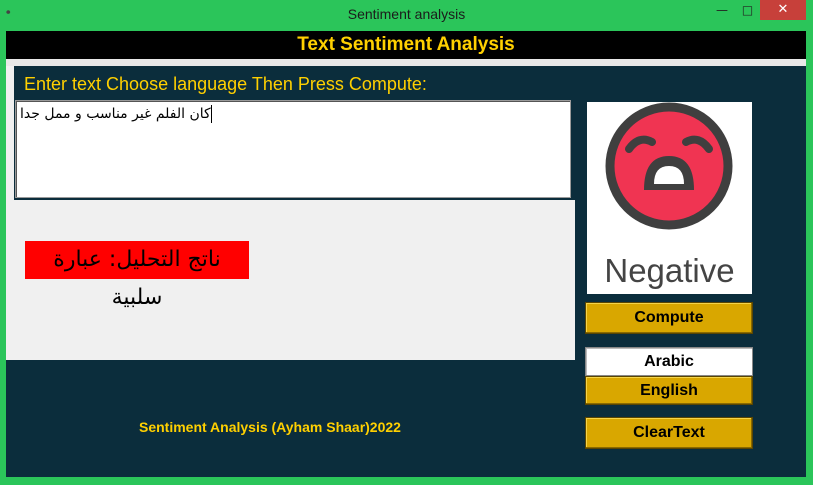 This screenshot has width=813, height=485. Describe the element at coordinates (270, 427) in the screenshot. I see `footer-credit: Sentiment Analysis (Ayham Shaar)2022` at that location.